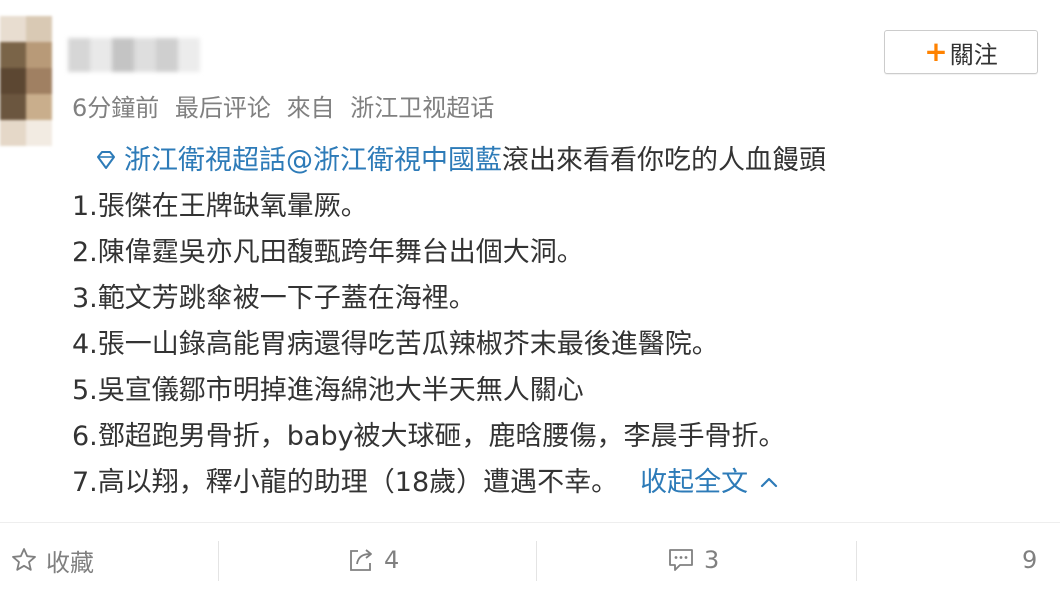 The width and height of the screenshot is (1060, 596). Describe the element at coordinates (222, 108) in the screenshot. I see `comment-note: 最后评论` at that location.